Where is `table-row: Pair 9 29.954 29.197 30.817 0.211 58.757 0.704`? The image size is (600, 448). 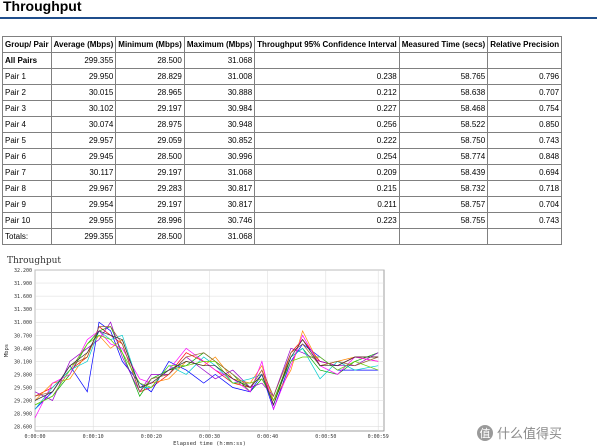
table-row: Pair 9 29.954 29.197 30.817 0.211 58.757 0.704 is located at coordinates (282, 204).